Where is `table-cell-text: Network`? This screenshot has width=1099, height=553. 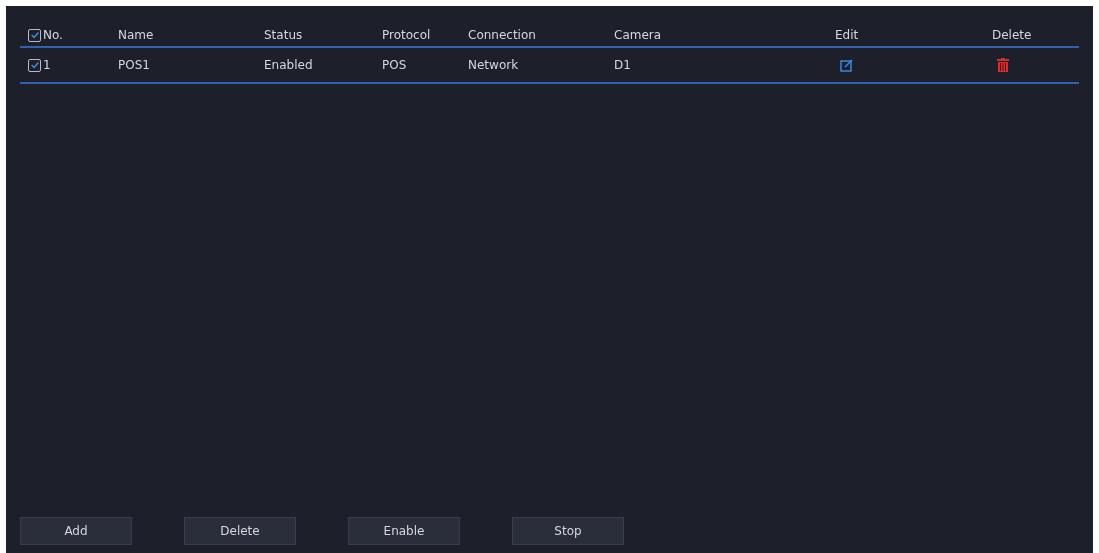 table-cell-text: Network is located at coordinates (494, 65).